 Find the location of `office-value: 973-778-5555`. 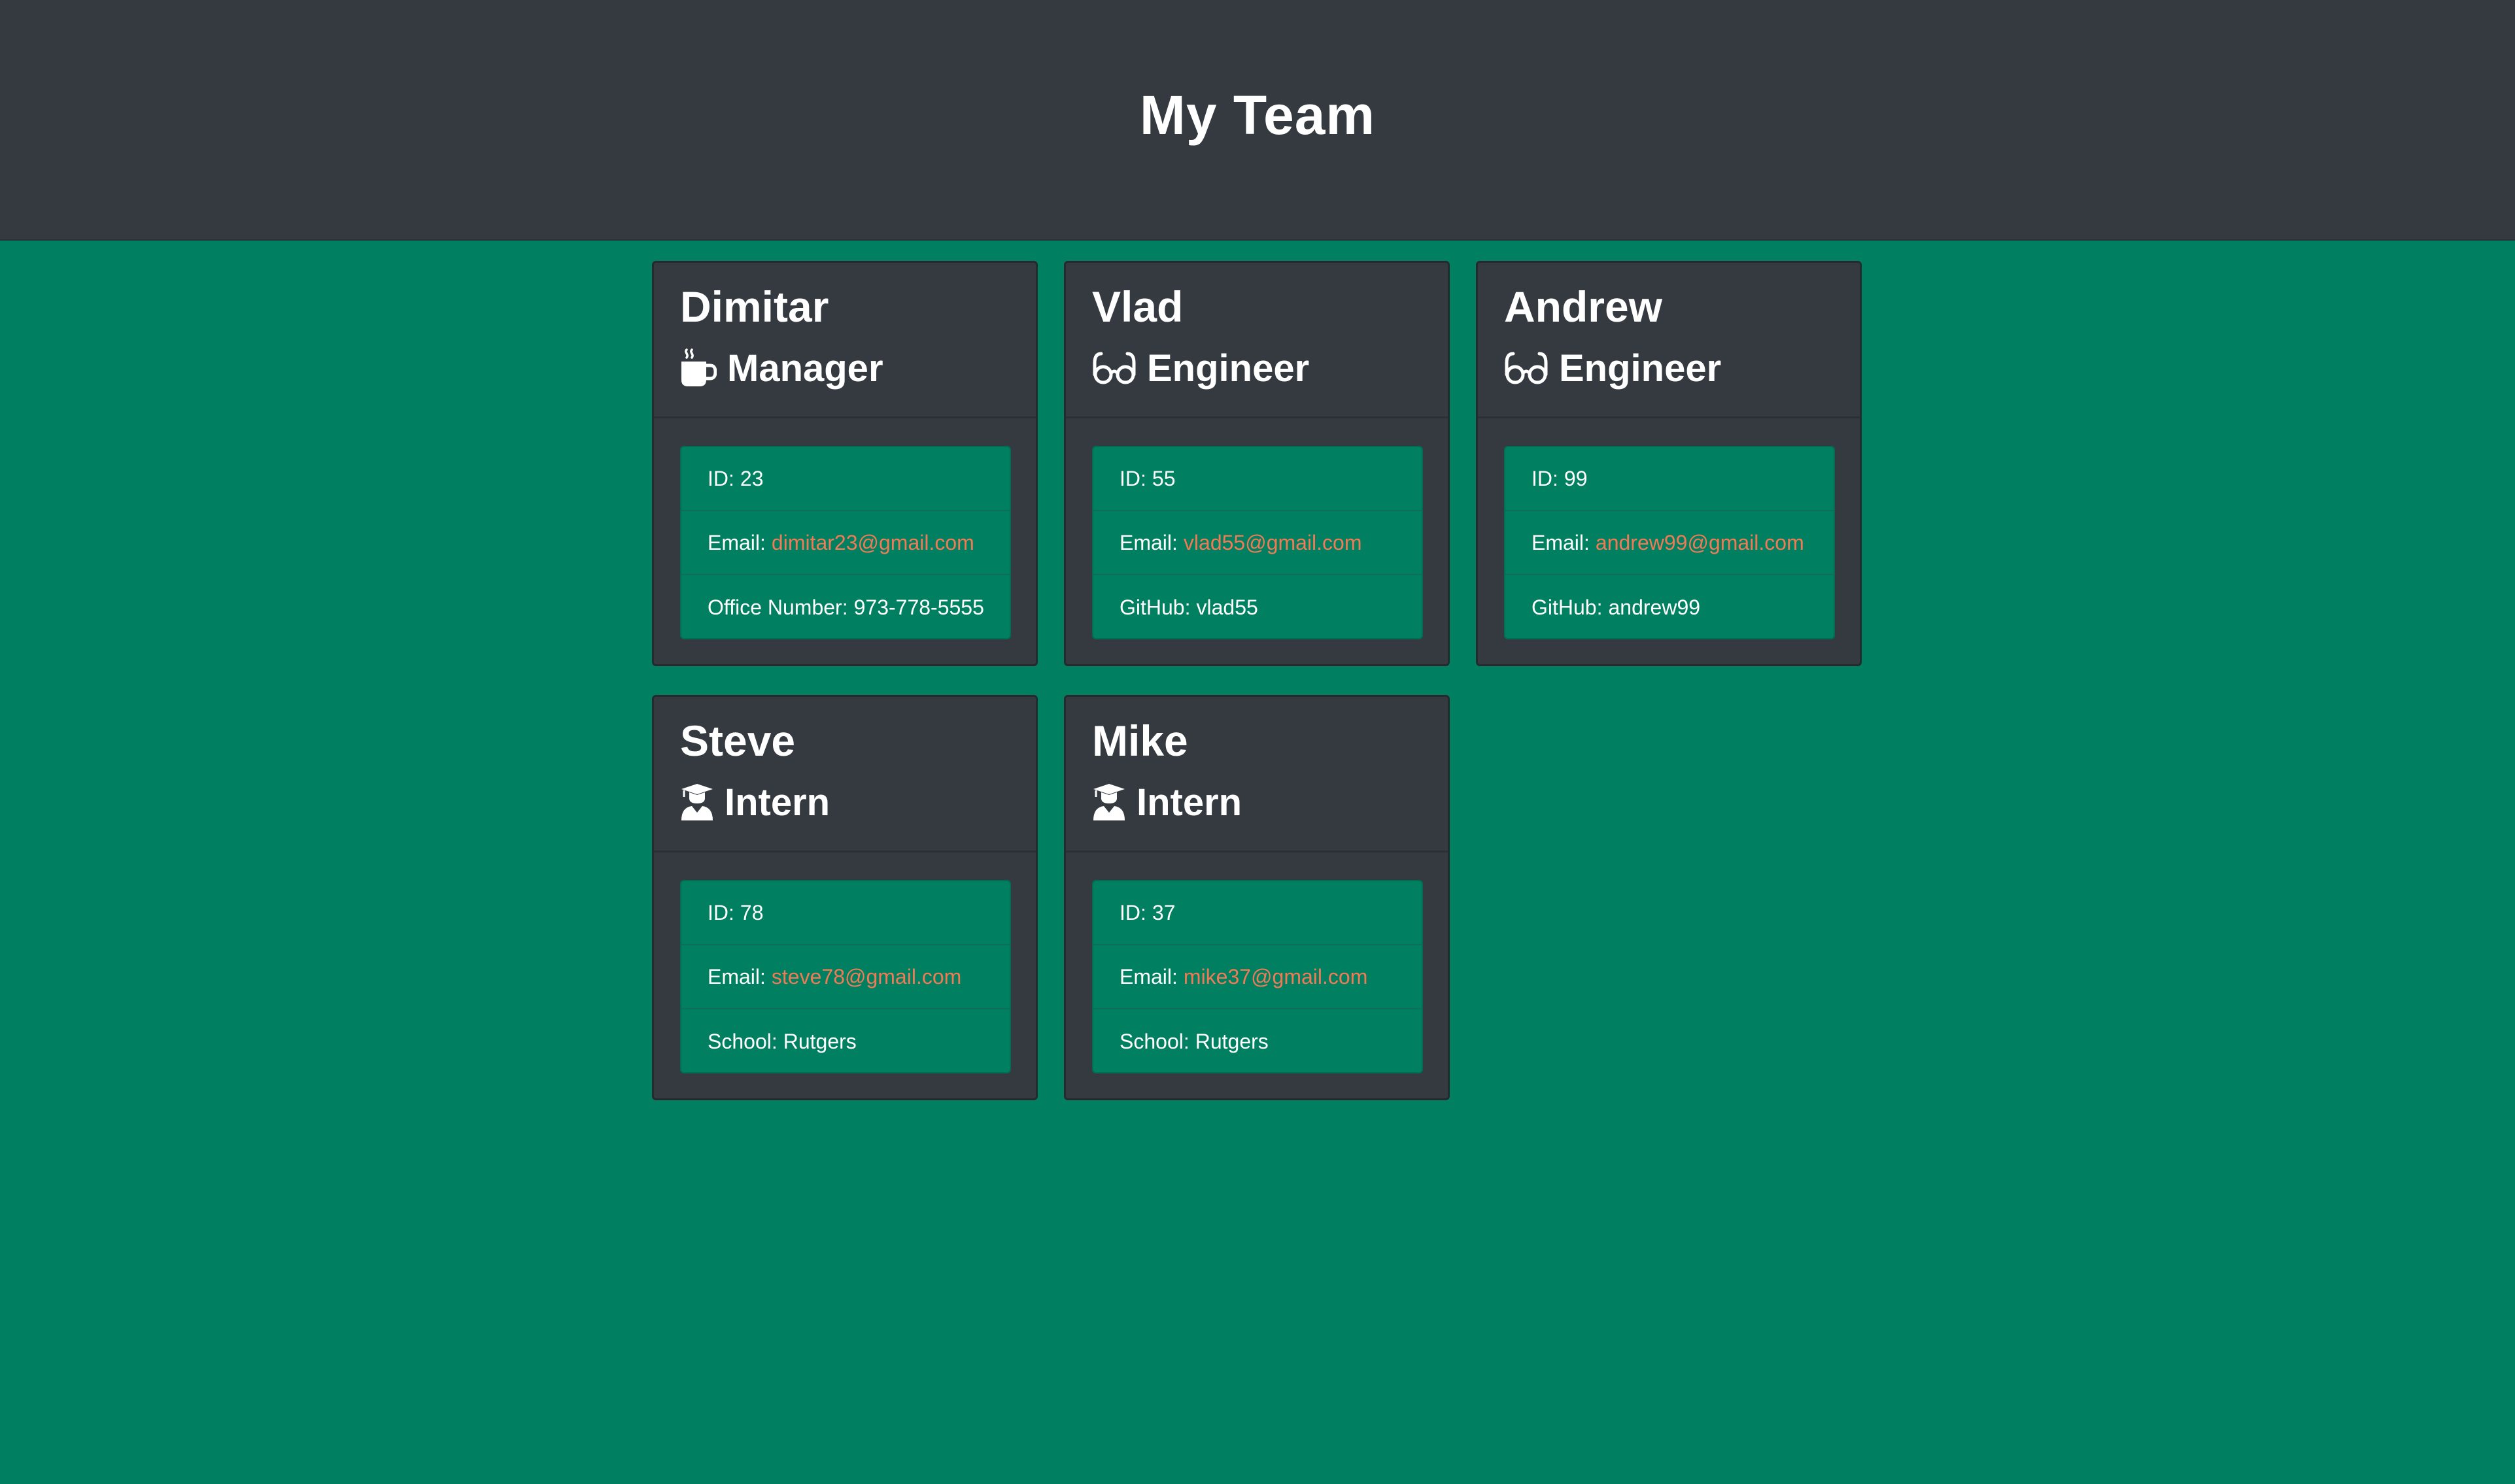

office-value: 973-778-5555 is located at coordinates (918, 607).